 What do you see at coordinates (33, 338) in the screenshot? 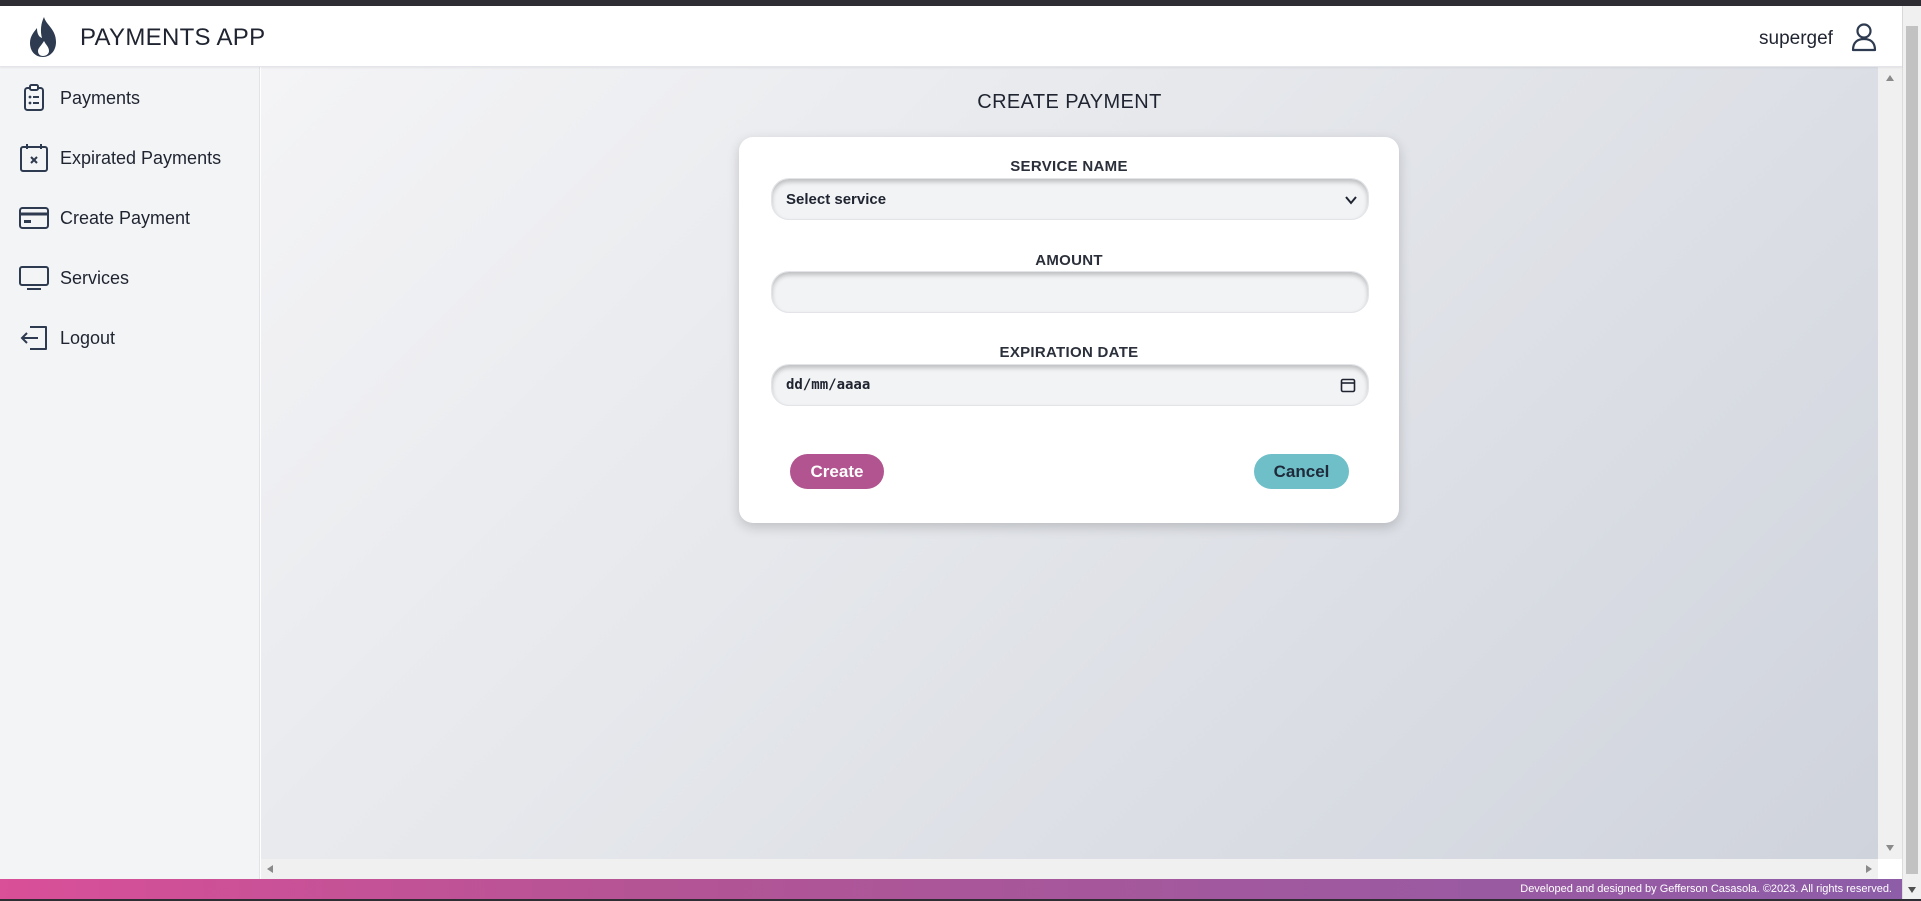
I see `logout-icon` at bounding box center [33, 338].